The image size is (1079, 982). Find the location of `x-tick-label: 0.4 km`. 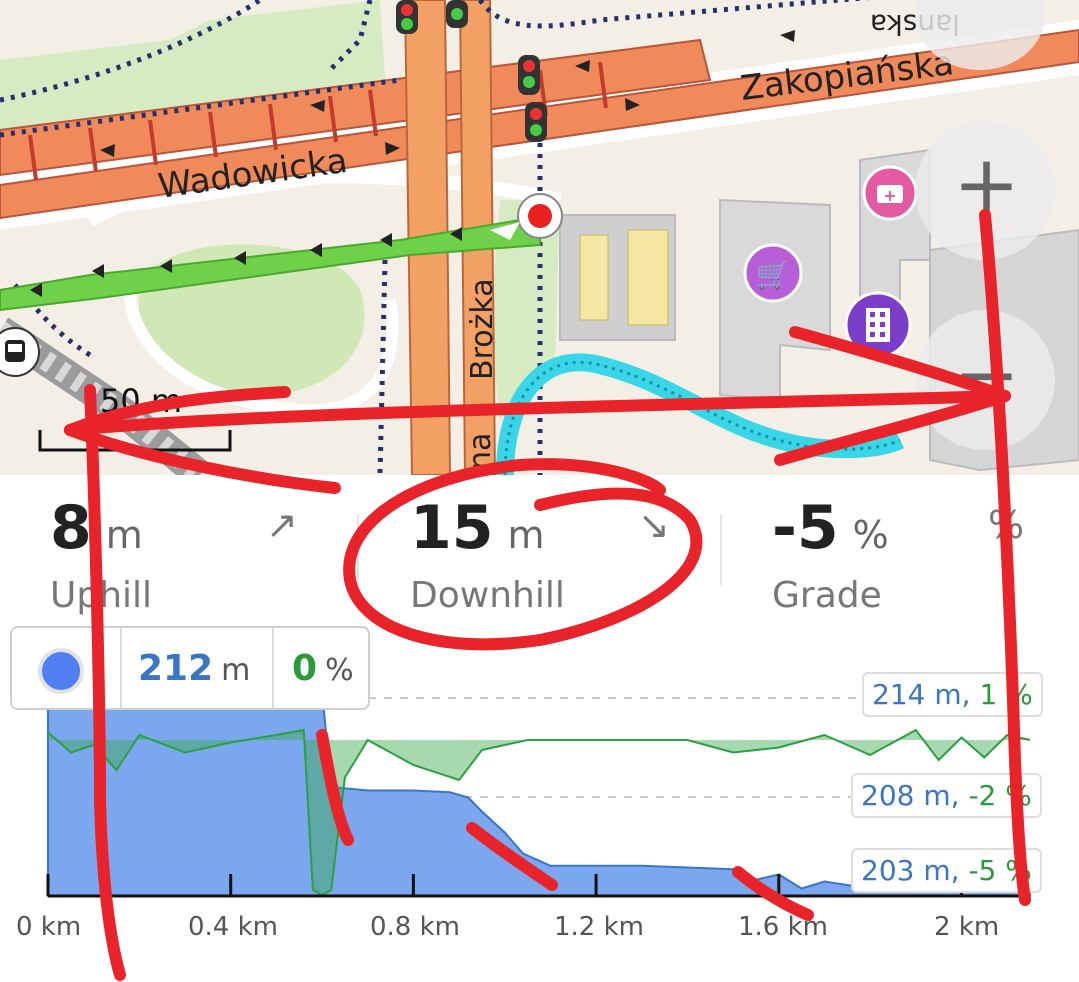

x-tick-label: 0.4 km is located at coordinates (233, 927).